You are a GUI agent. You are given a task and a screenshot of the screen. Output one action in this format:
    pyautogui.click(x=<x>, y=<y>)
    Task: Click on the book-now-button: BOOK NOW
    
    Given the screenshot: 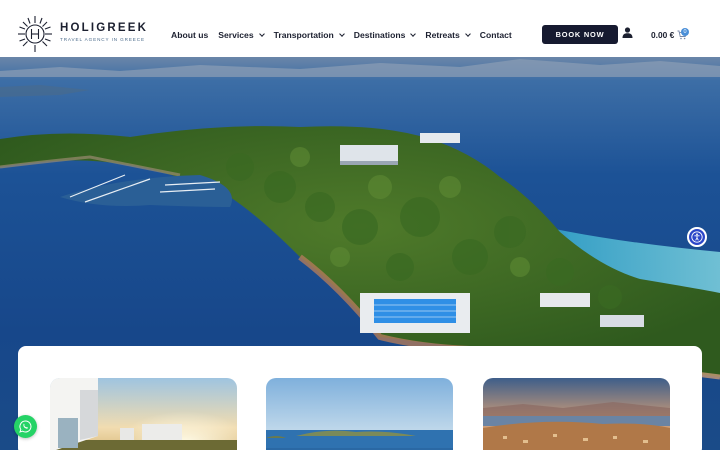 What is the action you would take?
    pyautogui.click(x=580, y=34)
    